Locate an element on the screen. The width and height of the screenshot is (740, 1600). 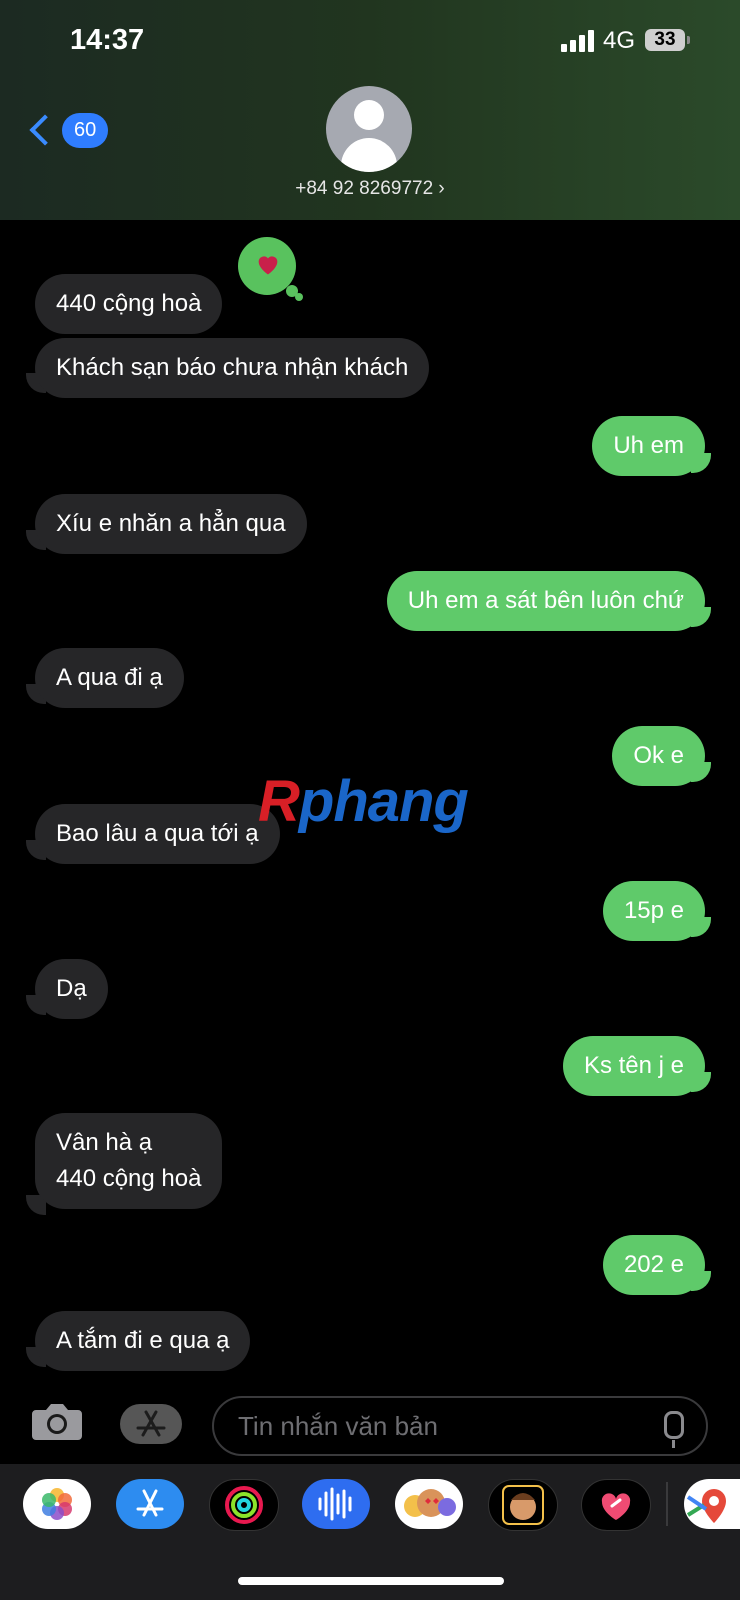
message-outgoing: Ok e is located at coordinates (658, 756).